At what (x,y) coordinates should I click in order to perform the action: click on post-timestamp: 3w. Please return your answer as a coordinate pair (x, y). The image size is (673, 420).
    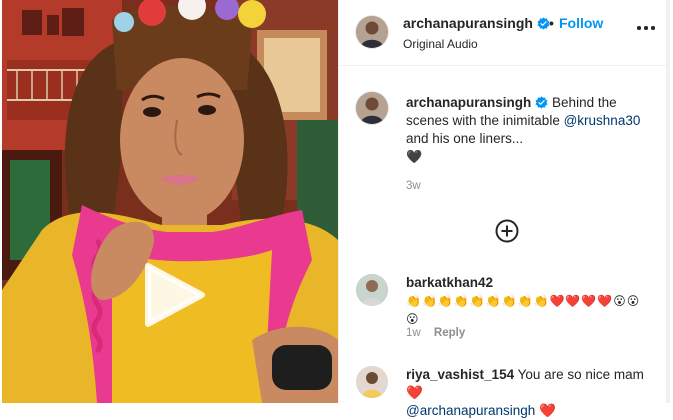
    Looking at the image, I should click on (413, 186).